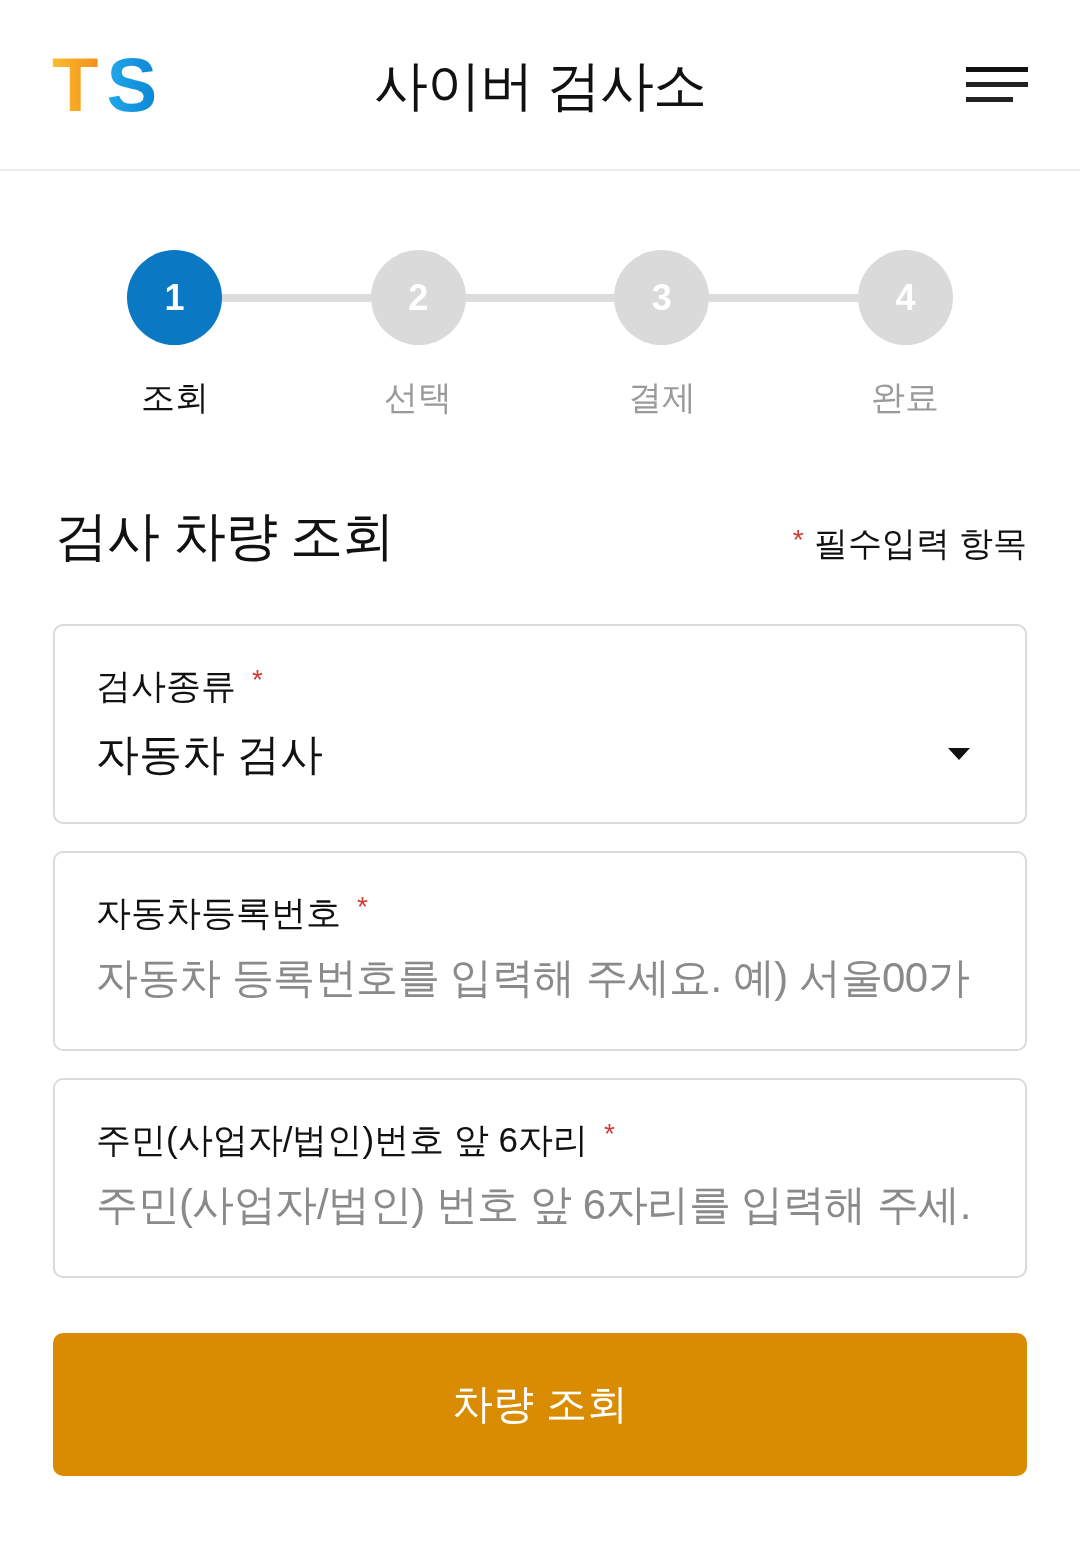 This screenshot has width=1080, height=1560. Describe the element at coordinates (997, 84) in the screenshot. I see `menu-icon` at that location.